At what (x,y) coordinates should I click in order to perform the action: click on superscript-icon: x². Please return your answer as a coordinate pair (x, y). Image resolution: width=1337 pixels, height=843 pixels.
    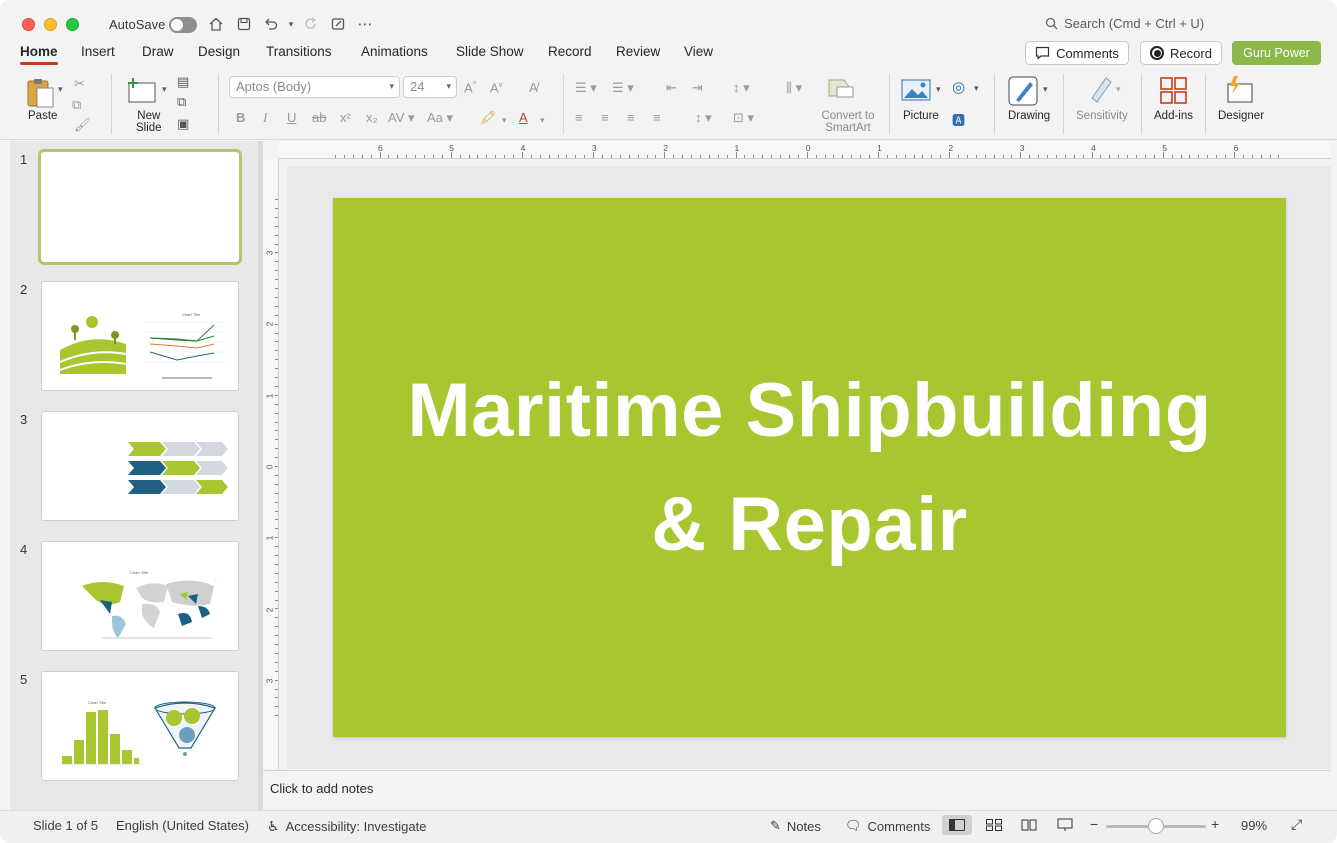
    Looking at the image, I should click on (345, 117).